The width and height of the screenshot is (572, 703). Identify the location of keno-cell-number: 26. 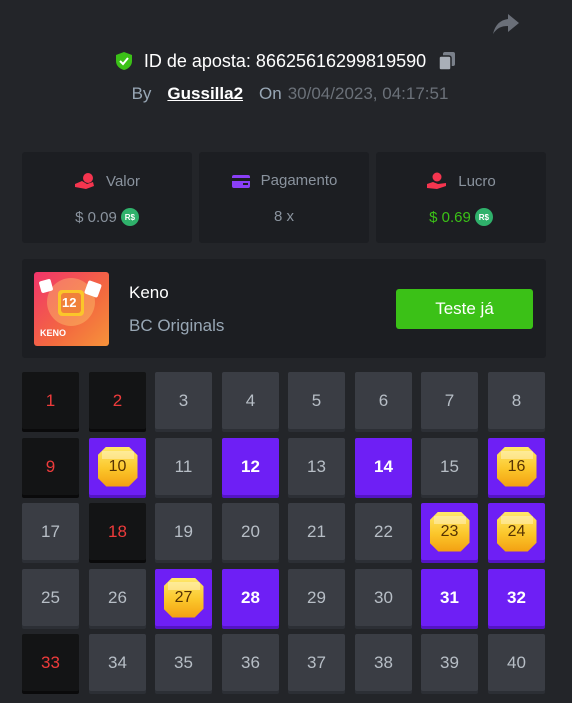
(117, 597).